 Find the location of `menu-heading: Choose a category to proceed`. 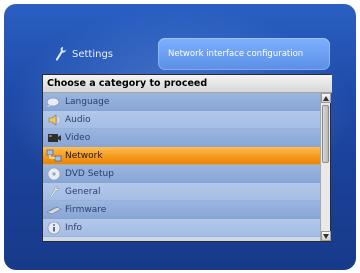

menu-heading: Choose a category to proceed is located at coordinates (187, 84).